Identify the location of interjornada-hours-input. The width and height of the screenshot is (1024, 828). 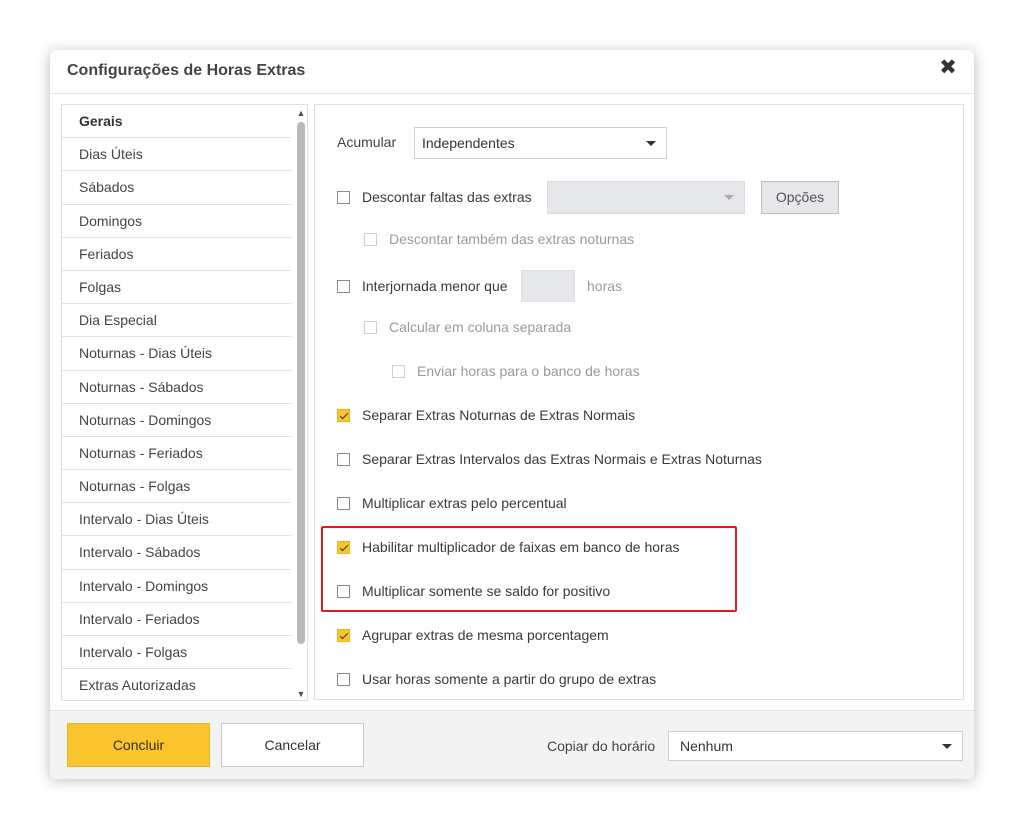
(548, 286).